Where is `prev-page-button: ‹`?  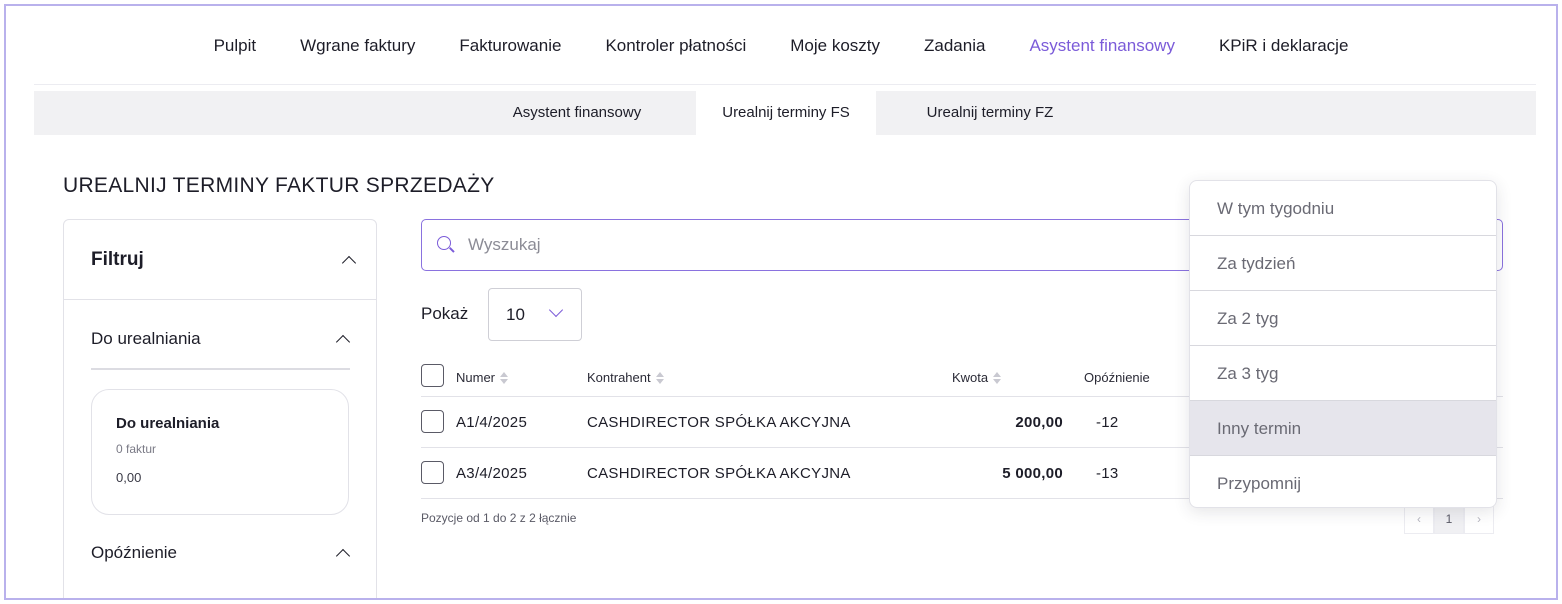
prev-page-button: ‹ is located at coordinates (1419, 519).